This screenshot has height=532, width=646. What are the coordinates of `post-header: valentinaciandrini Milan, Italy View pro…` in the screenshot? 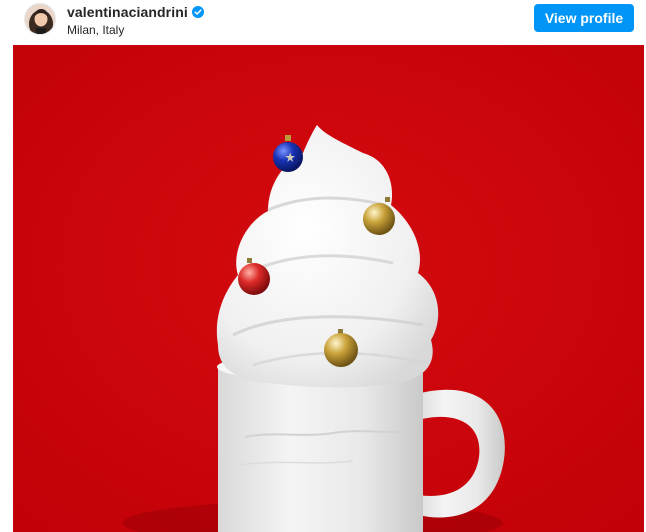 It's located at (323, 20).